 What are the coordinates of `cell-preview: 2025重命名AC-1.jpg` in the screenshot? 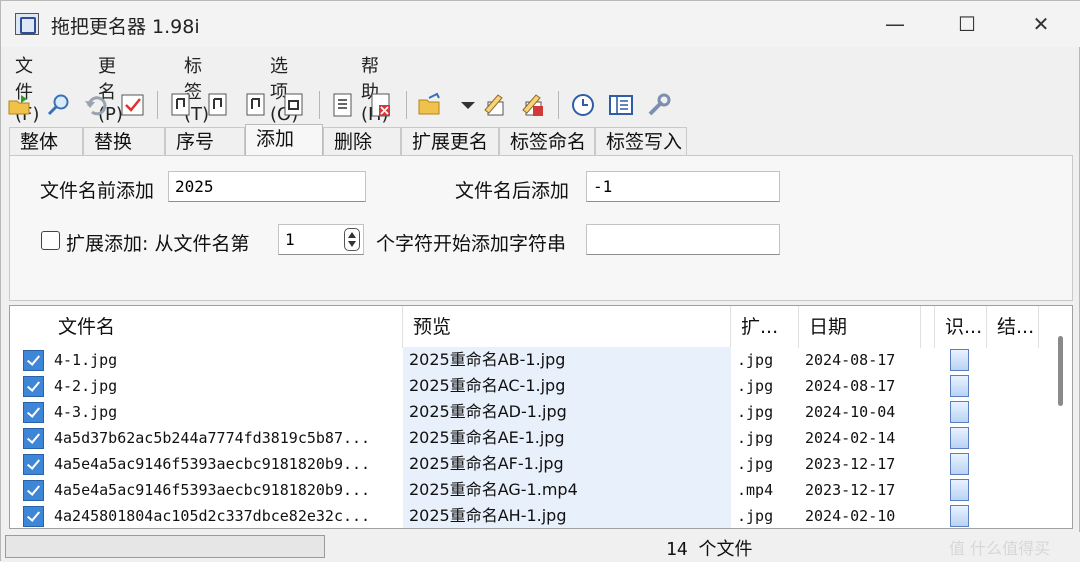 It's located at (567, 386).